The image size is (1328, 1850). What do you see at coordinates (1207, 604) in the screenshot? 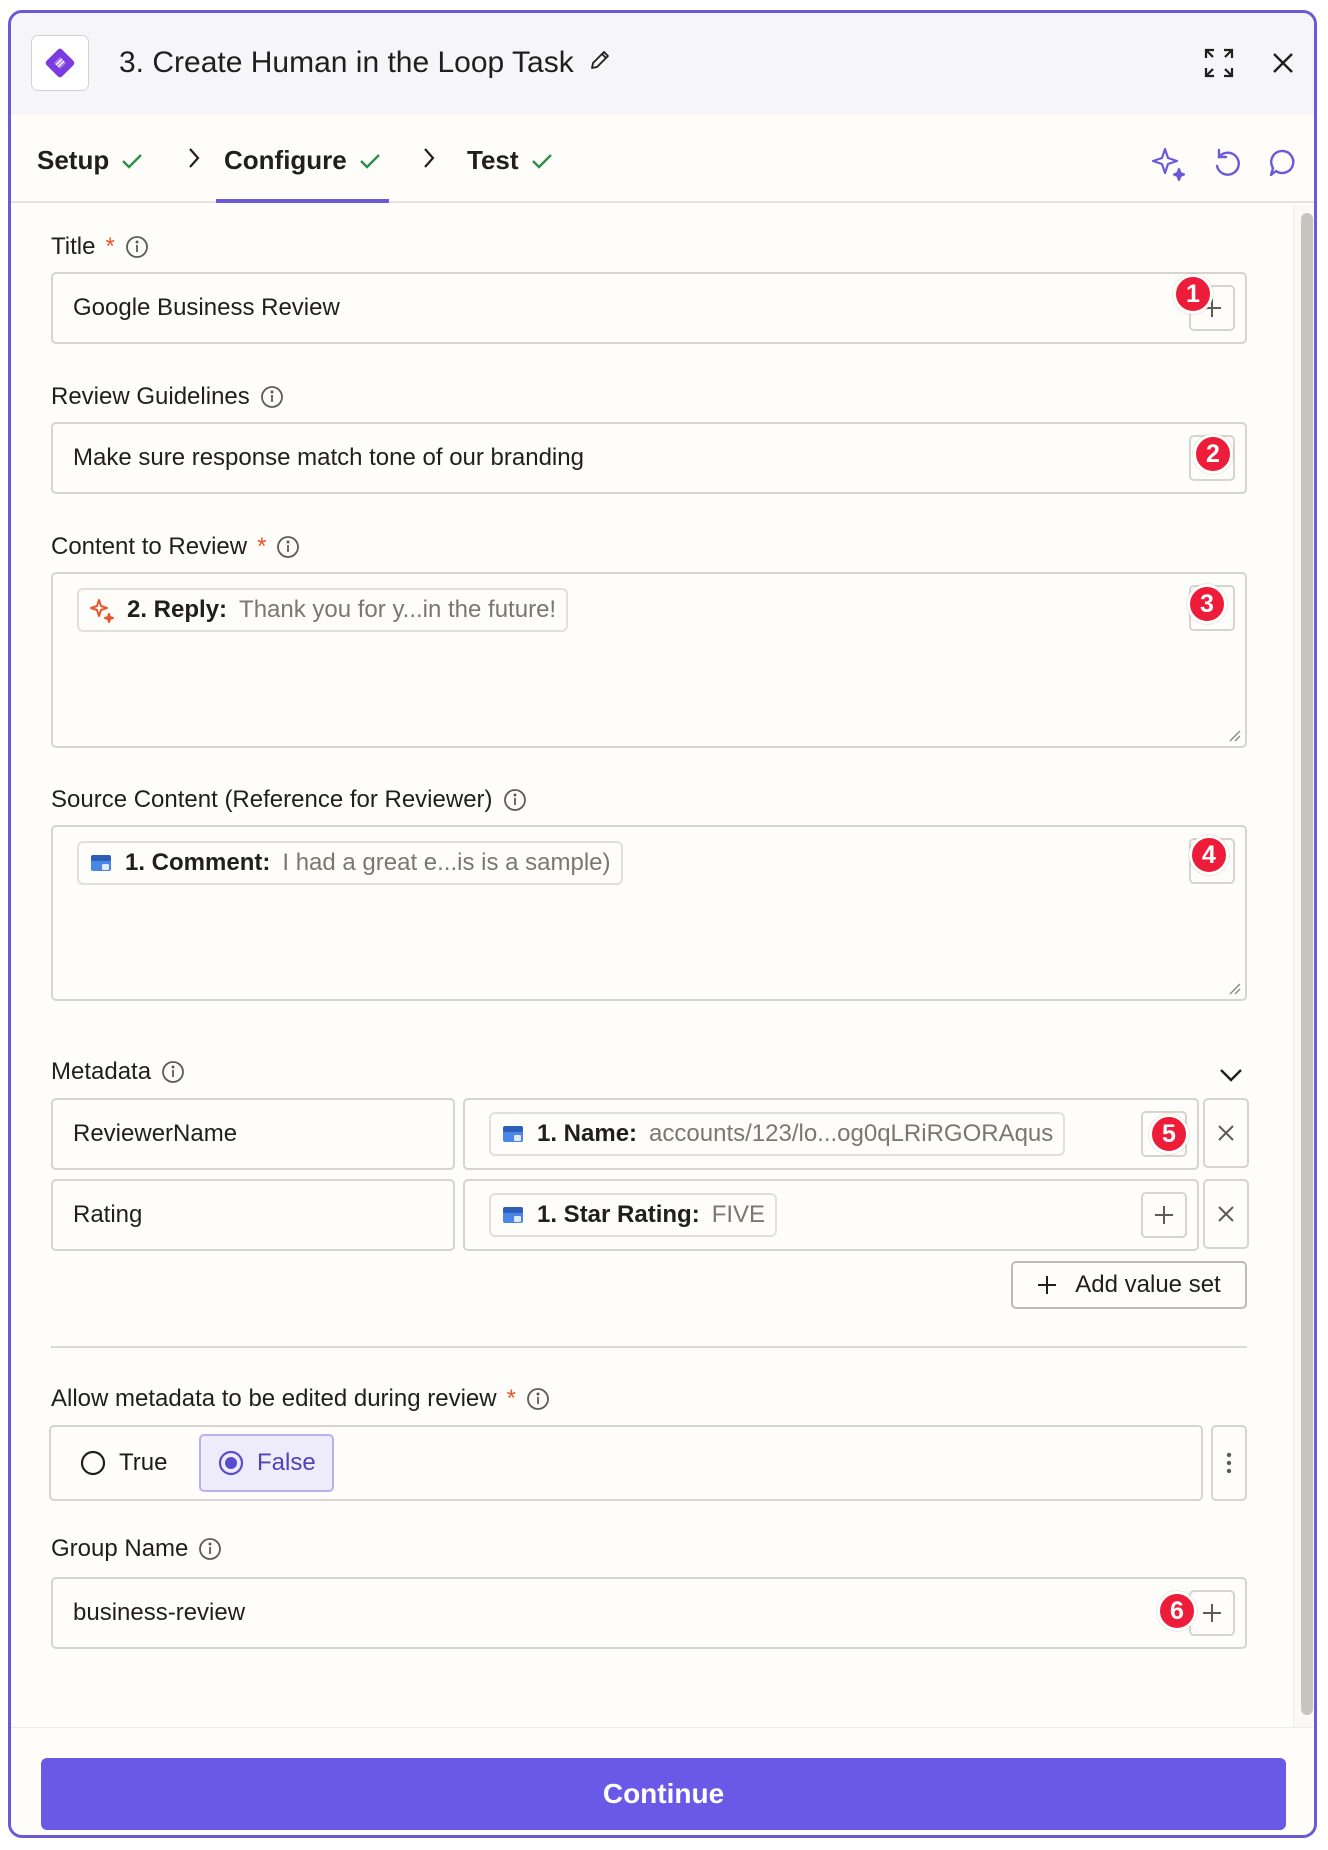
I see `step-badge: 3` at bounding box center [1207, 604].